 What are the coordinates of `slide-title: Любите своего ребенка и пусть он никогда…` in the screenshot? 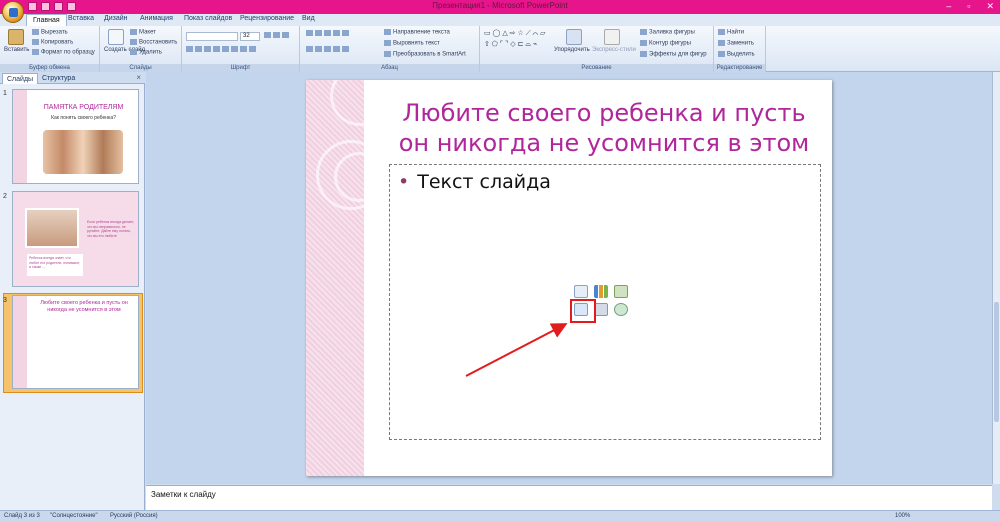 It's located at (604, 128).